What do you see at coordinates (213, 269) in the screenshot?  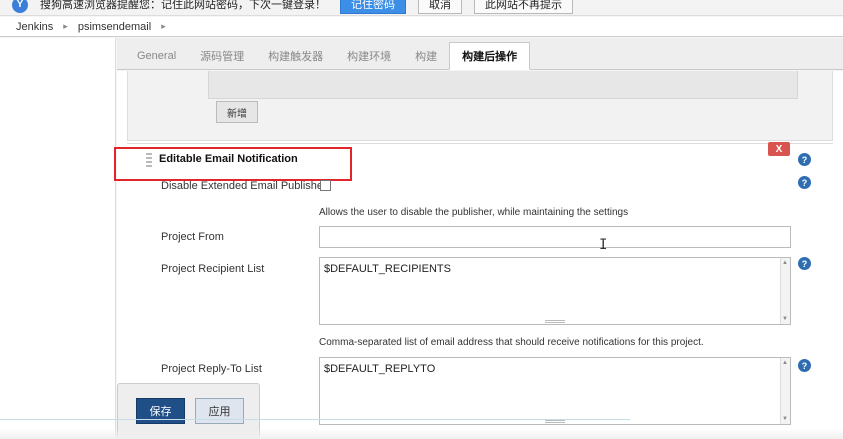 I see `recipient-list-label: Project Recipient List` at bounding box center [213, 269].